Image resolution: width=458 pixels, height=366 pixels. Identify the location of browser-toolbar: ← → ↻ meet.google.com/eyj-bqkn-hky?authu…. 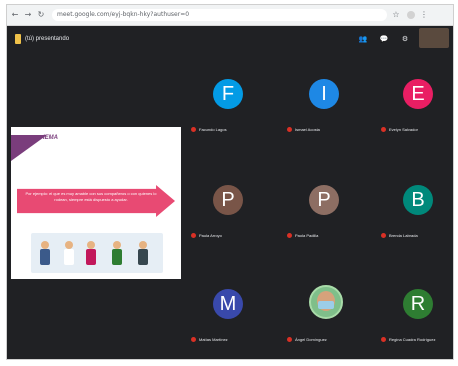
(230, 15).